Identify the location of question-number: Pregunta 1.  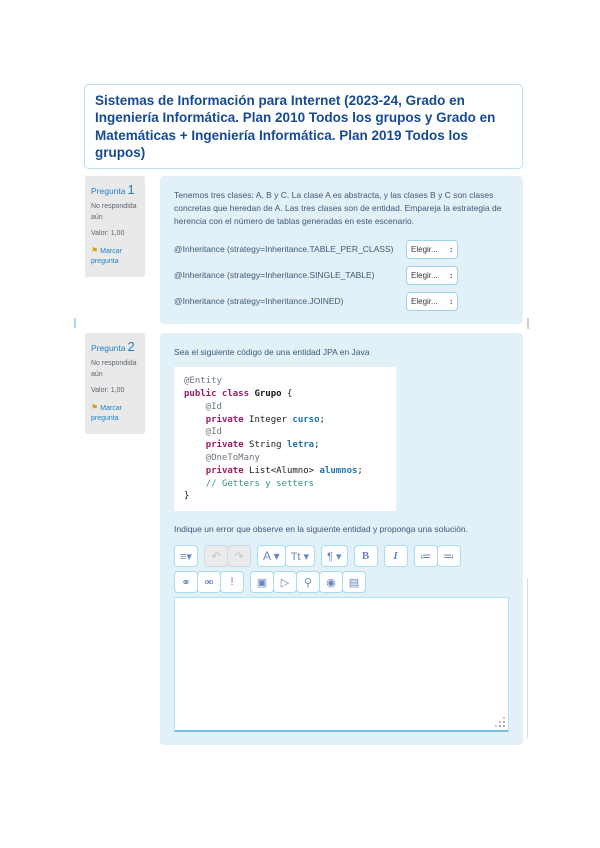
(115, 189).